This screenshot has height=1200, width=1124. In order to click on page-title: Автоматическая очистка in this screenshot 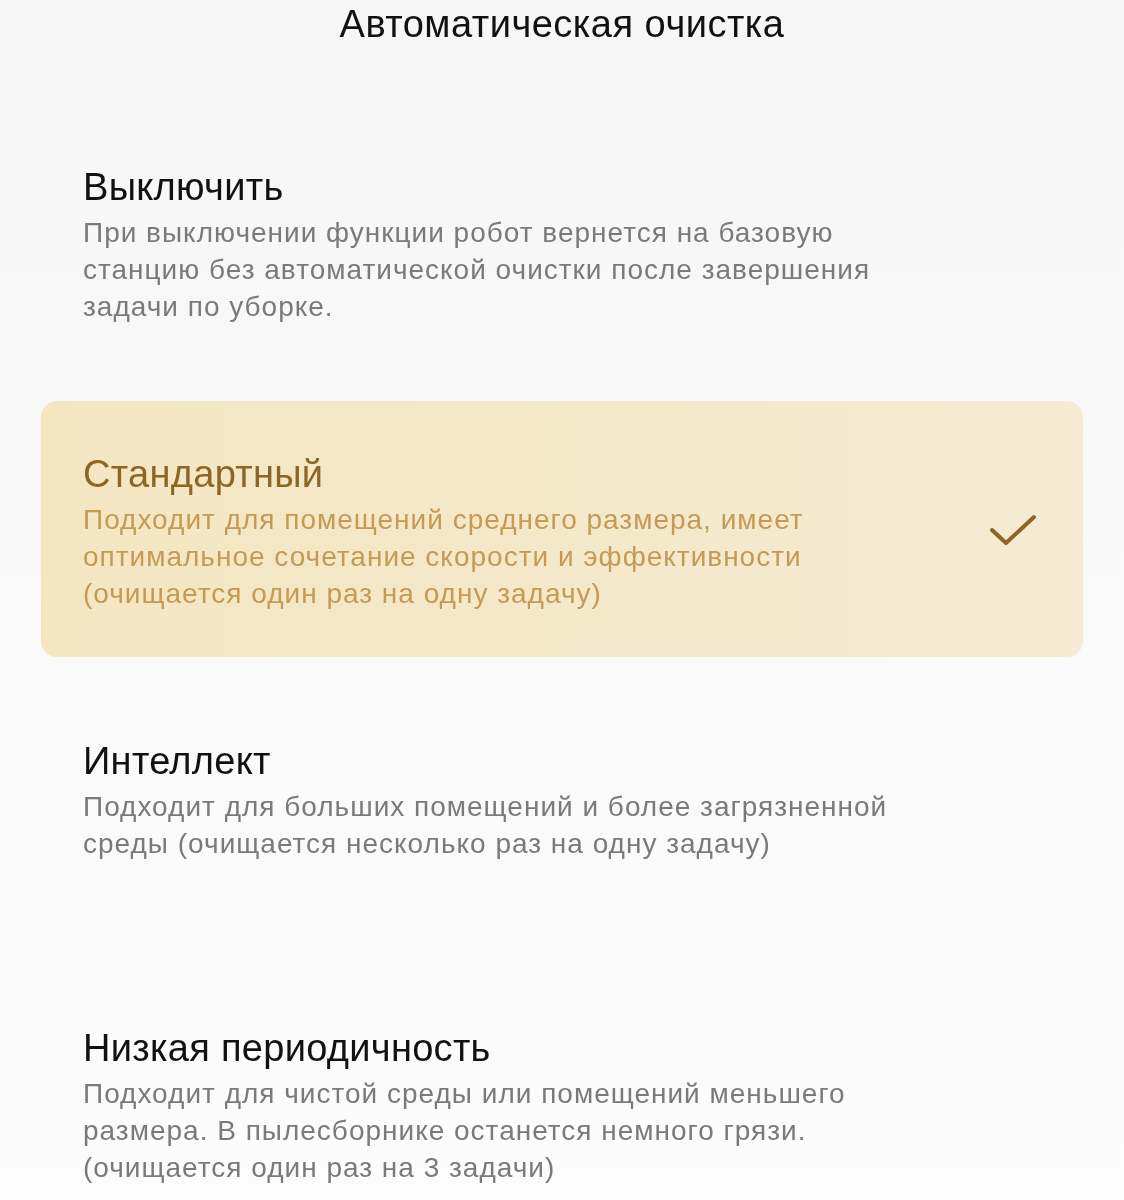, I will do `click(562, 24)`.